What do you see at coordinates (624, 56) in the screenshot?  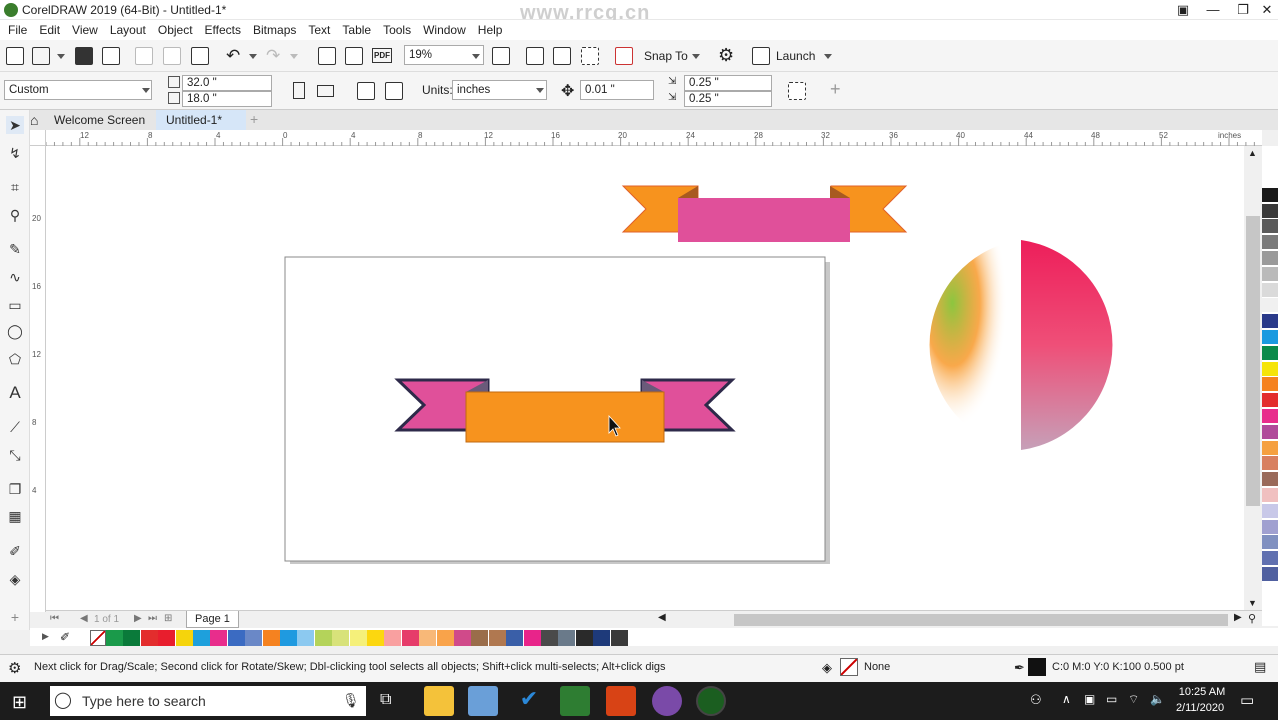 I see `snap-to-icon` at bounding box center [624, 56].